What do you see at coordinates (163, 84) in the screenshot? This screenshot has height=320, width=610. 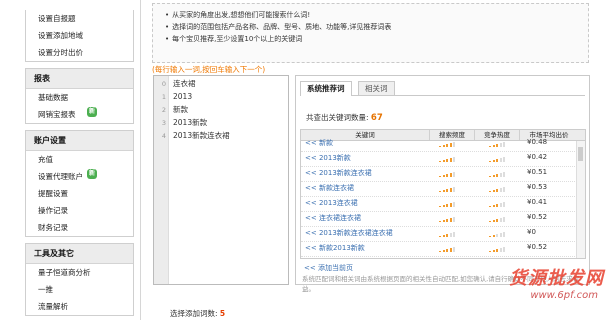 I see `line-number: 0` at bounding box center [163, 84].